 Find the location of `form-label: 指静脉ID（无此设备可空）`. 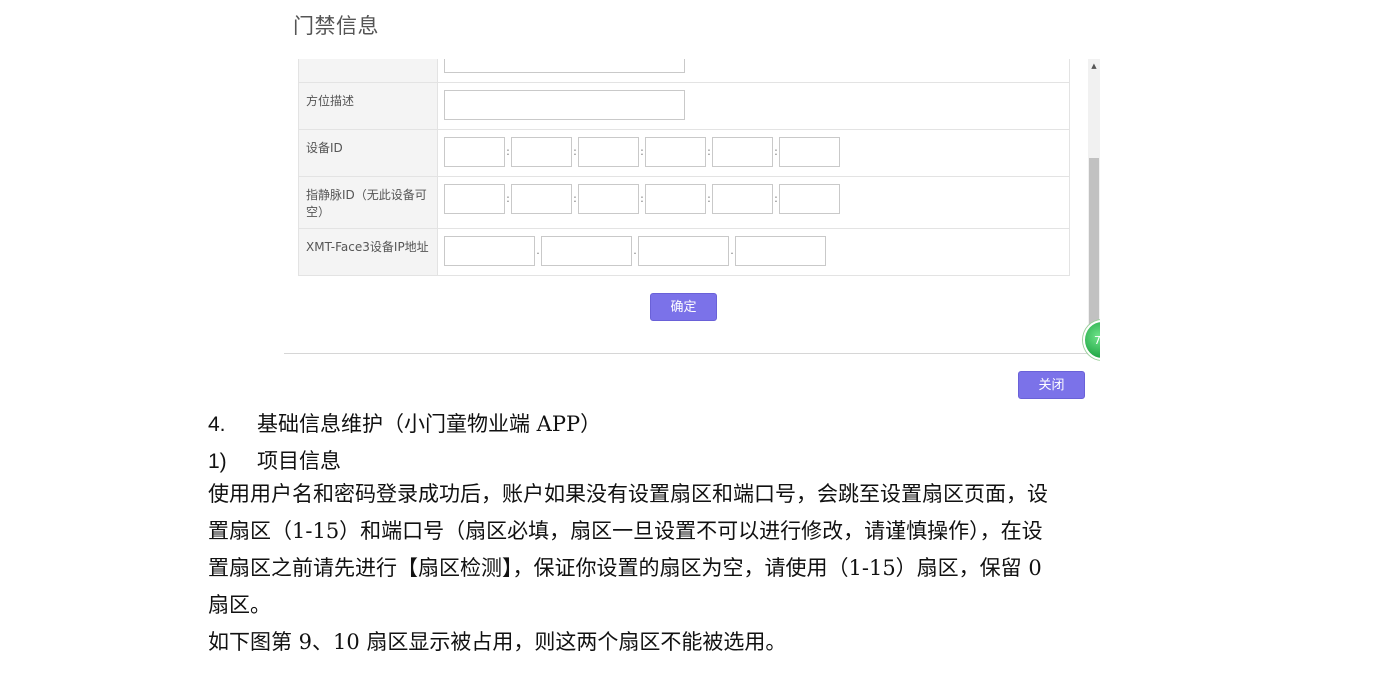

form-label: 指静脉ID（无此设备可空） is located at coordinates (368, 202).